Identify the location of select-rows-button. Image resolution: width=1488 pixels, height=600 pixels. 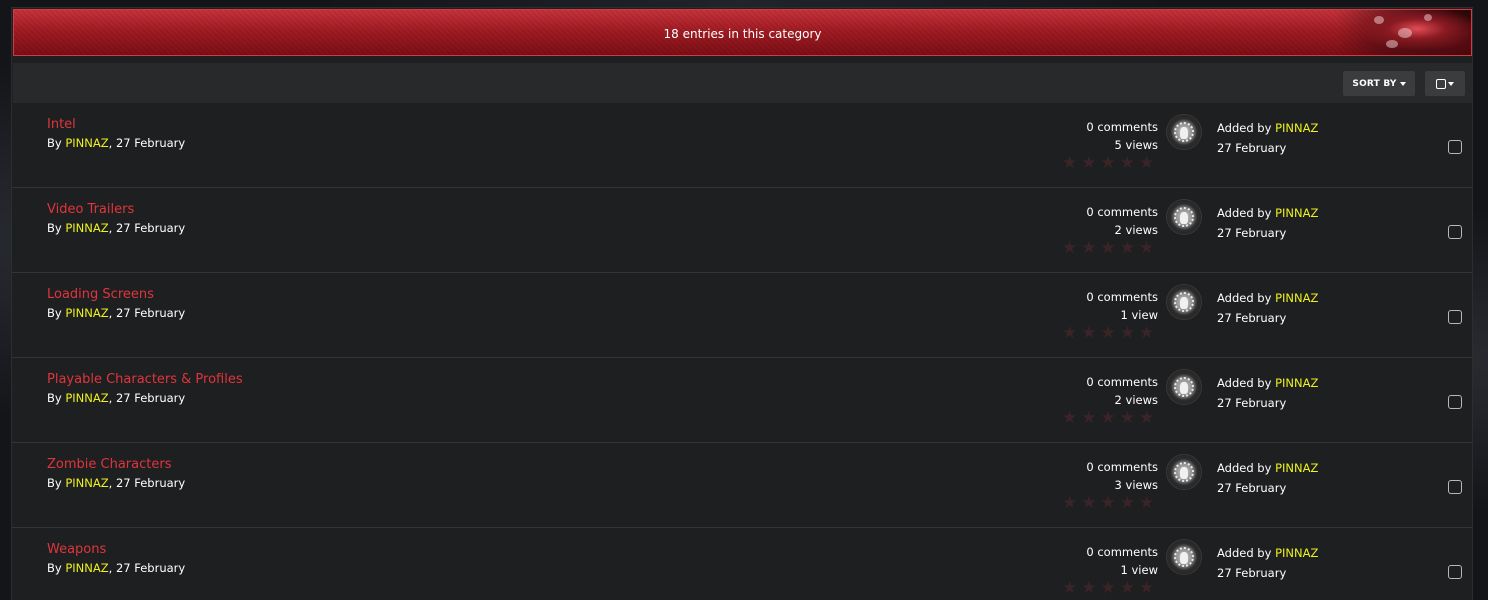
(1445, 83).